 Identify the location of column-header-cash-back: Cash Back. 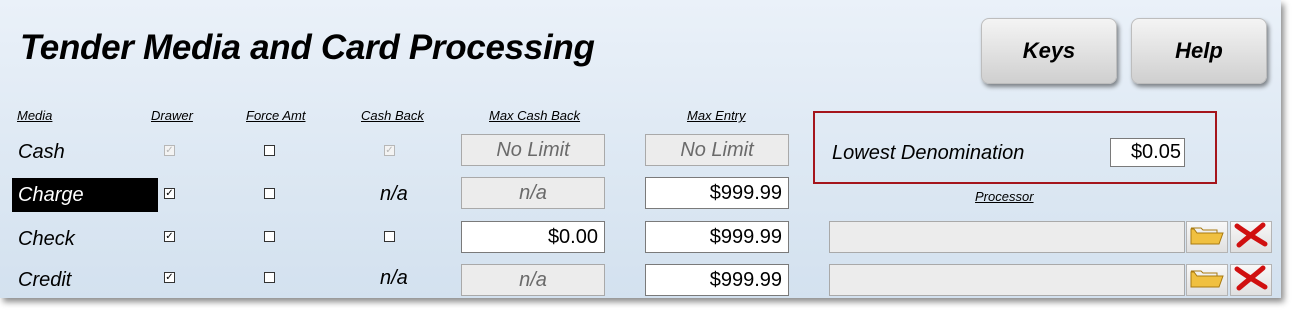
(392, 115).